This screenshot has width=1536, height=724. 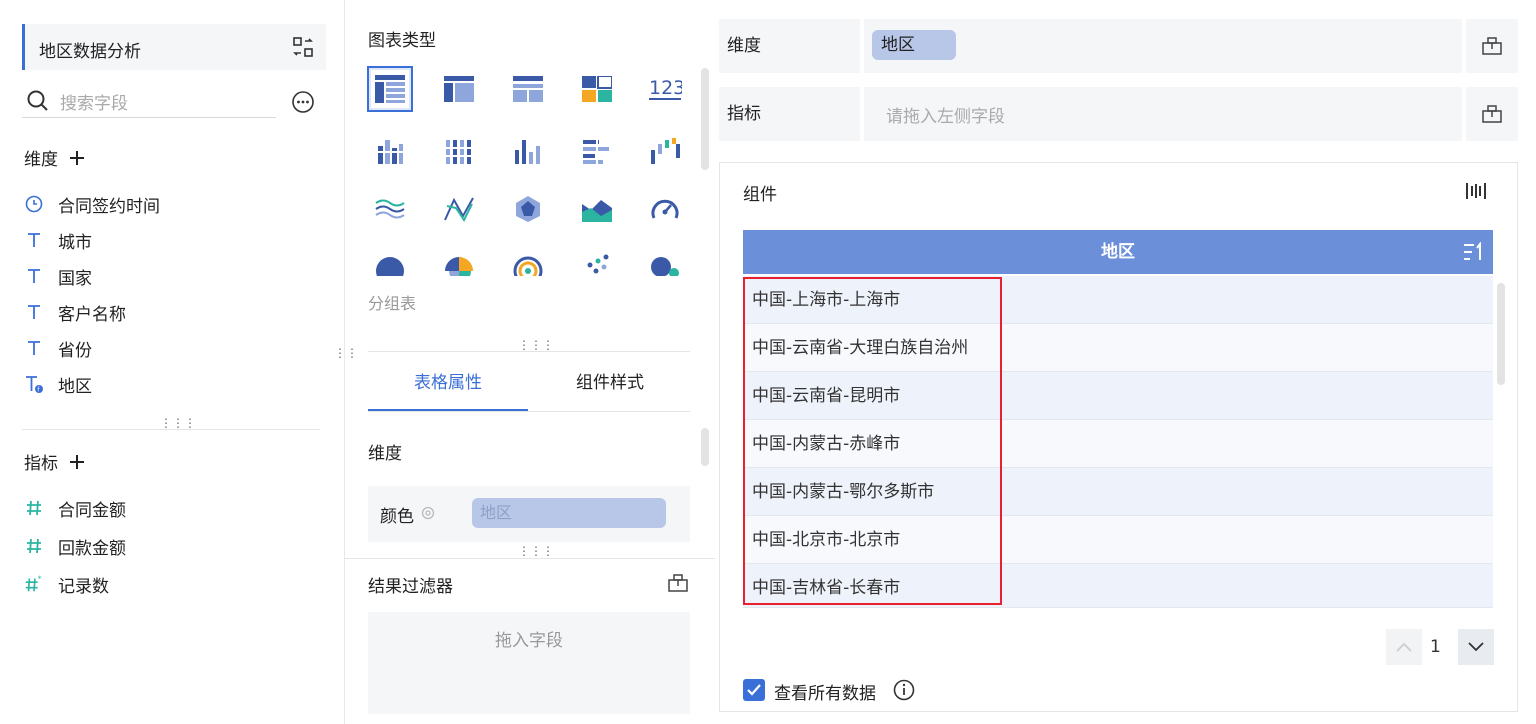 I want to click on rose-chart-icon, so click(x=459, y=266).